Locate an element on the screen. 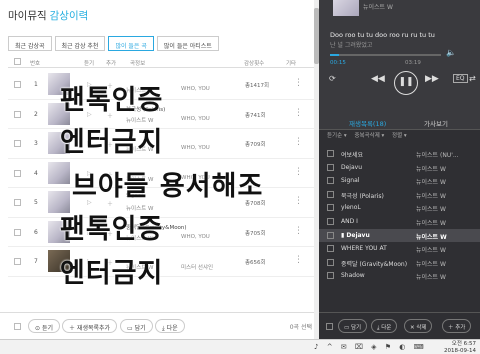 The width and height of the screenshot is (480, 354). pause-button: ❚❚ is located at coordinates (406, 83).